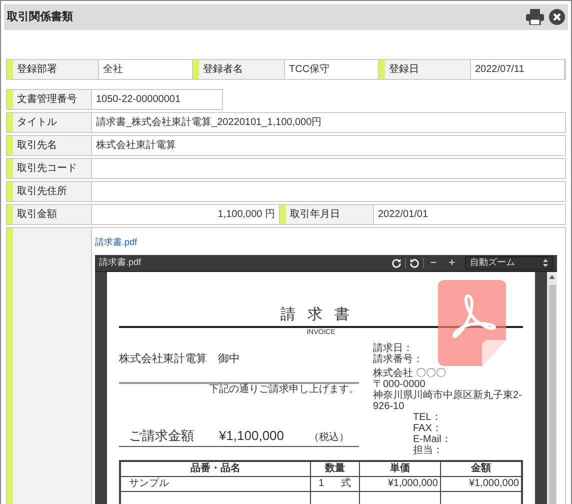  Describe the element at coordinates (136, 145) in the screenshot. I see `field-value: 株式会社東計電算` at that location.